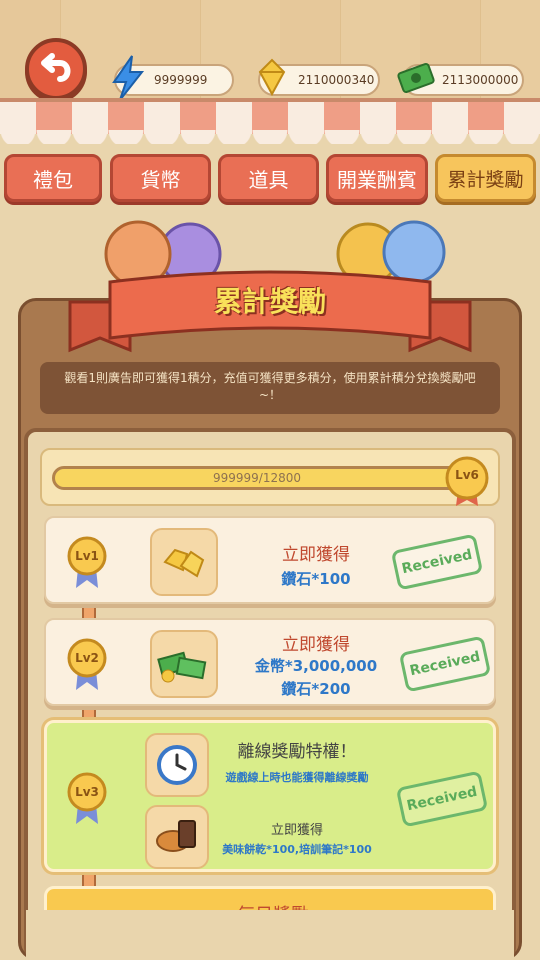 This screenshot has height=960, width=540. I want to click on reward-card-lv1: 立即獲得 鑽石*100 Received, so click(270, 560).